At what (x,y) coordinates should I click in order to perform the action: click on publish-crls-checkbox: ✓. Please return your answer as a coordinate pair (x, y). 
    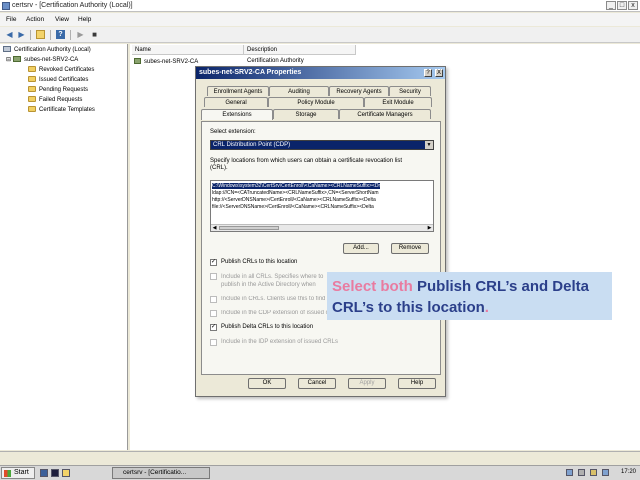
    Looking at the image, I should click on (213, 262).